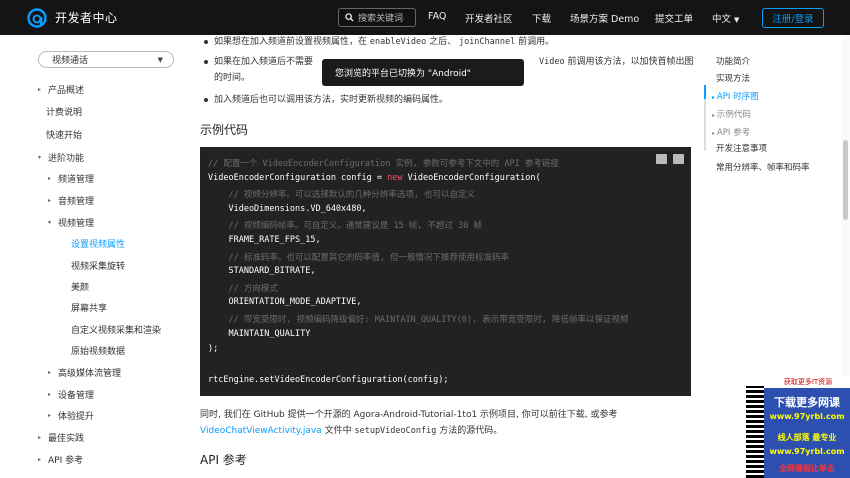 The image size is (850, 478). Describe the element at coordinates (76, 180) in the screenshot. I see `sidebar-item-label: 频道管理` at that location.